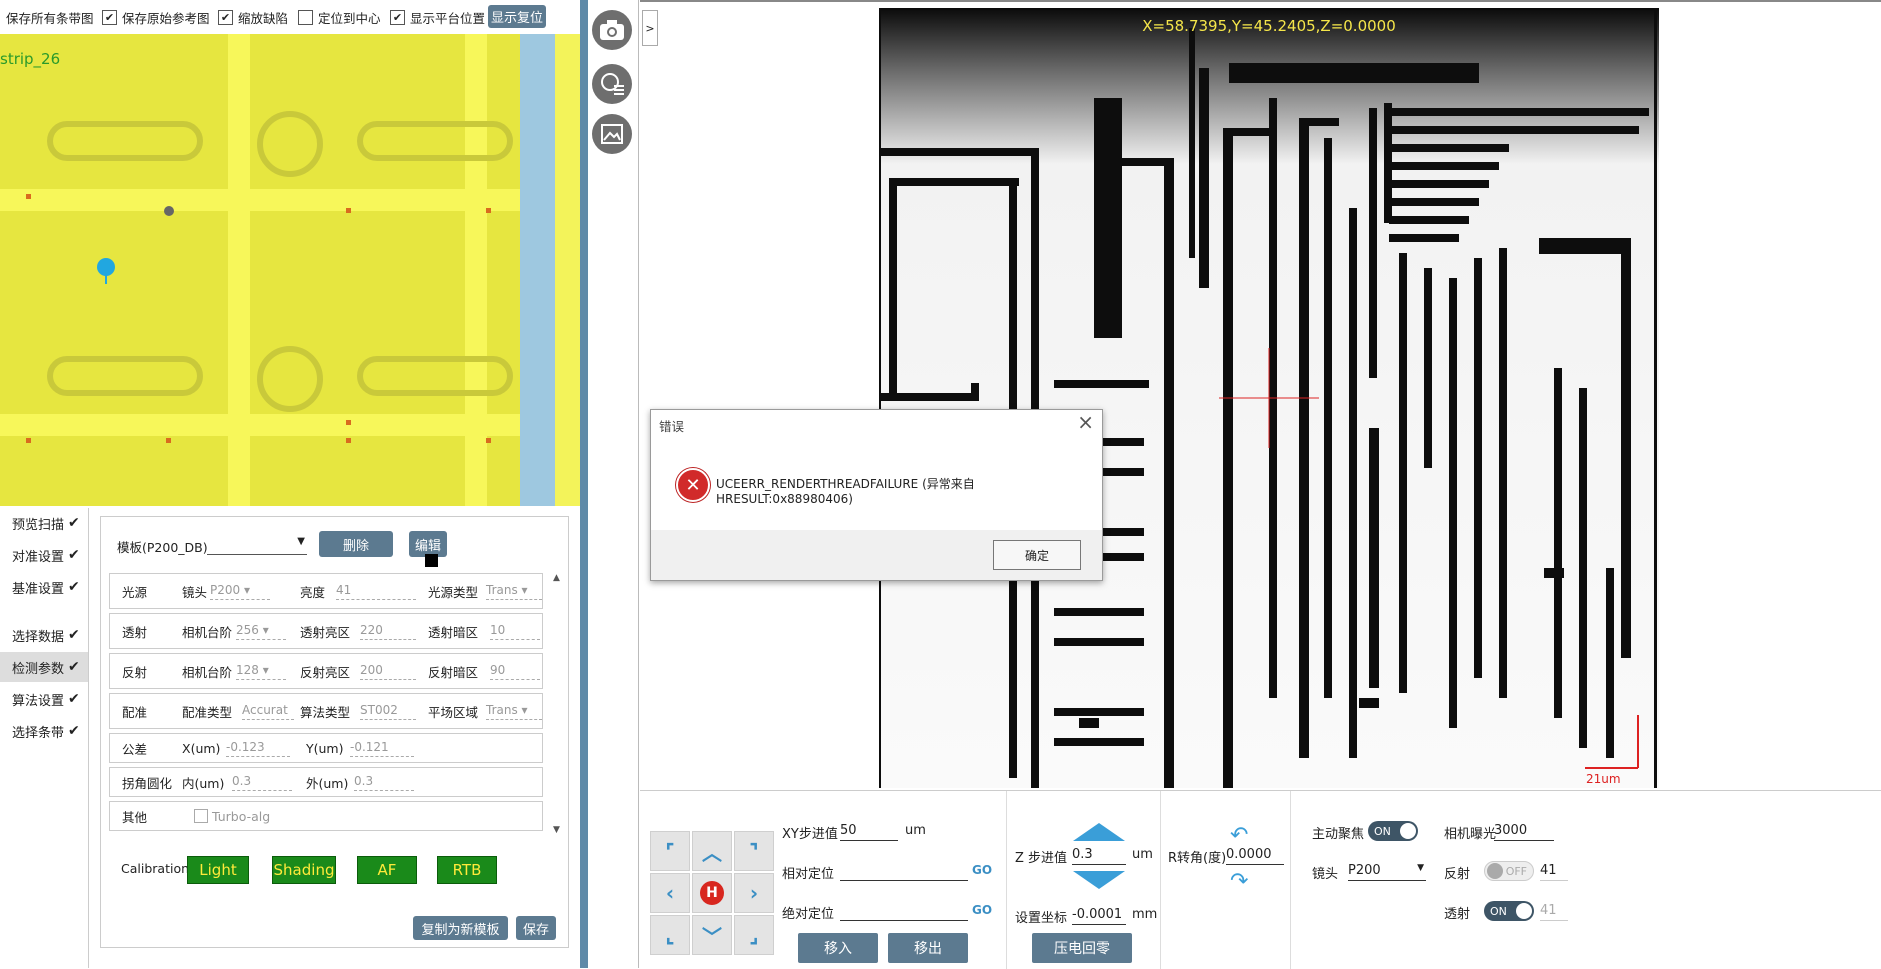 This screenshot has height=969, width=1881. I want to click on xy-step-input: 50, so click(869, 832).